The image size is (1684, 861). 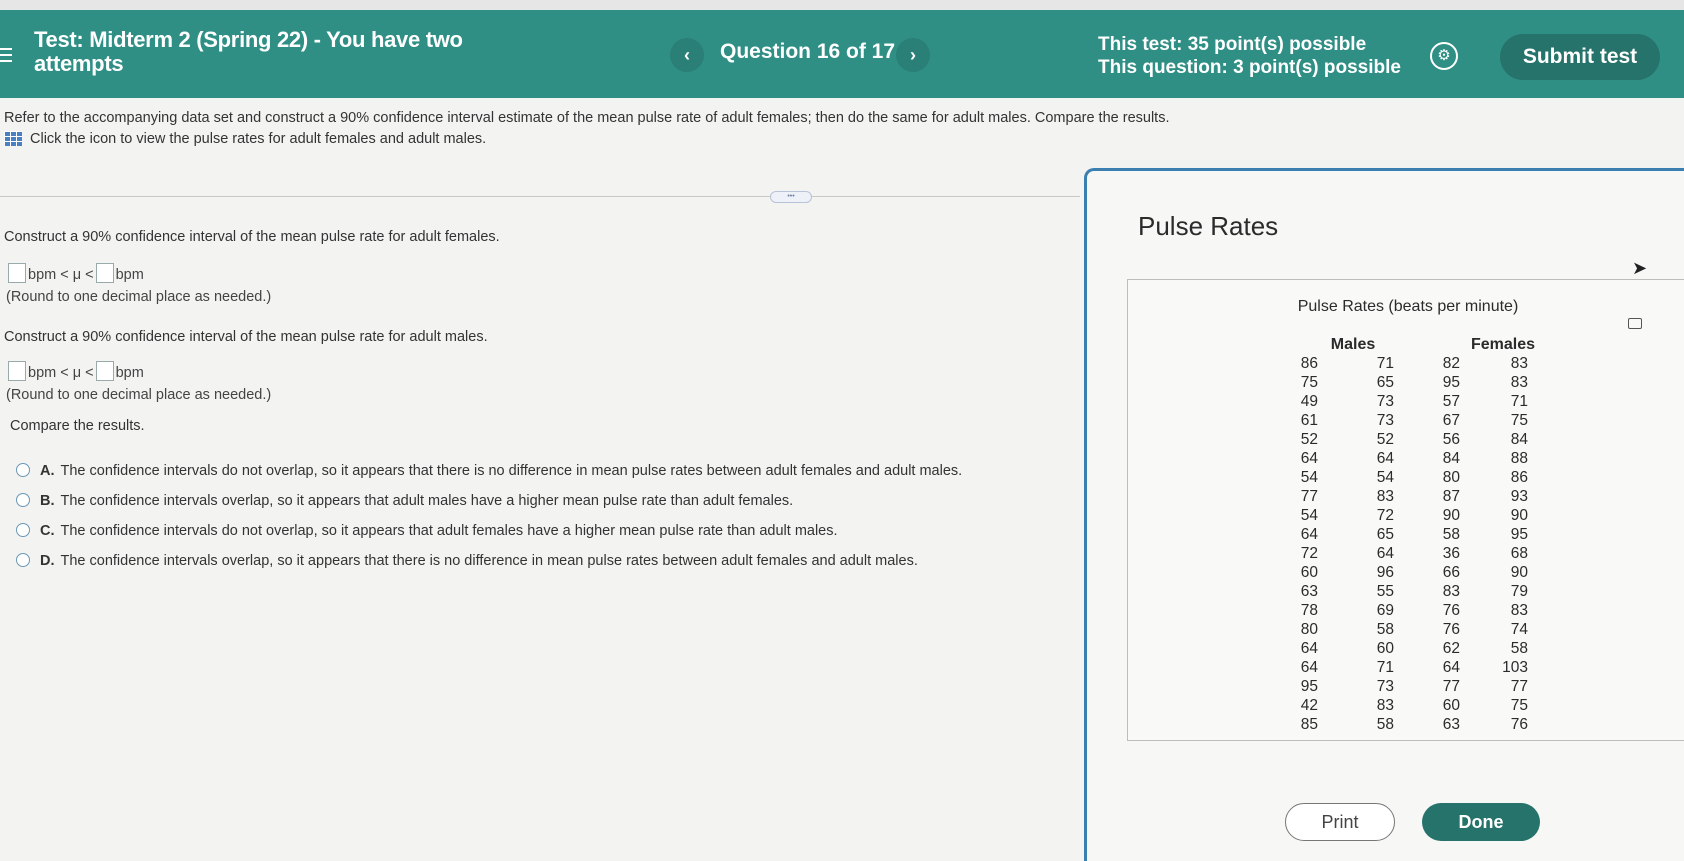 I want to click on expand-icon, so click(x=1635, y=323).